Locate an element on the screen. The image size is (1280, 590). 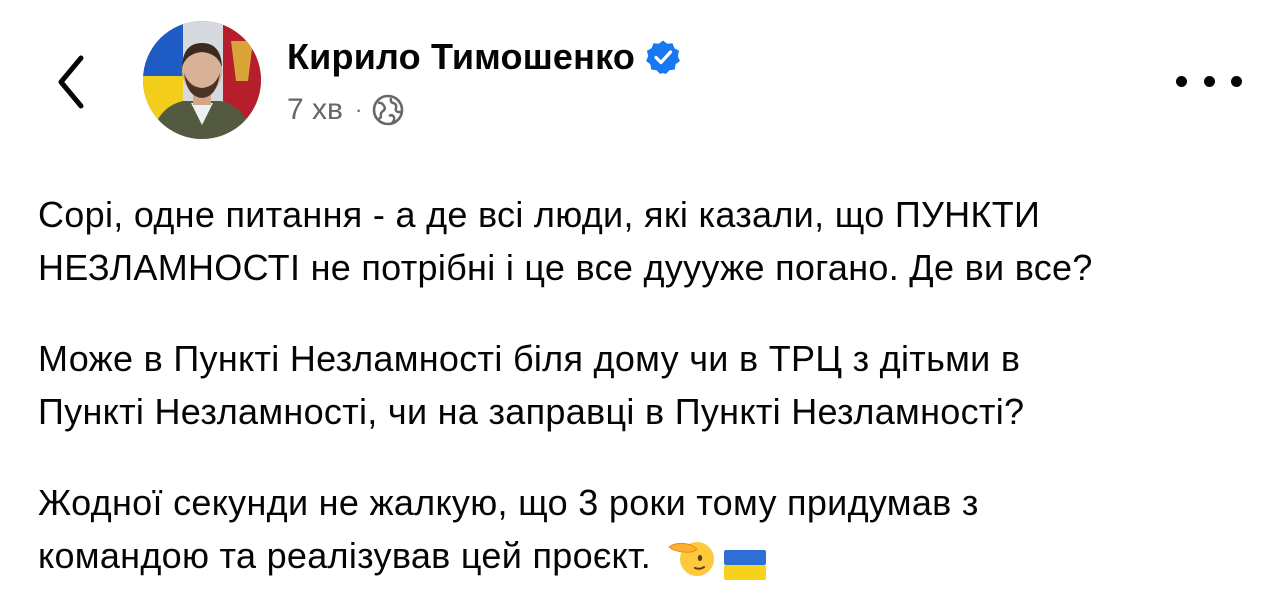
more-options-button is located at coordinates (1209, 81).